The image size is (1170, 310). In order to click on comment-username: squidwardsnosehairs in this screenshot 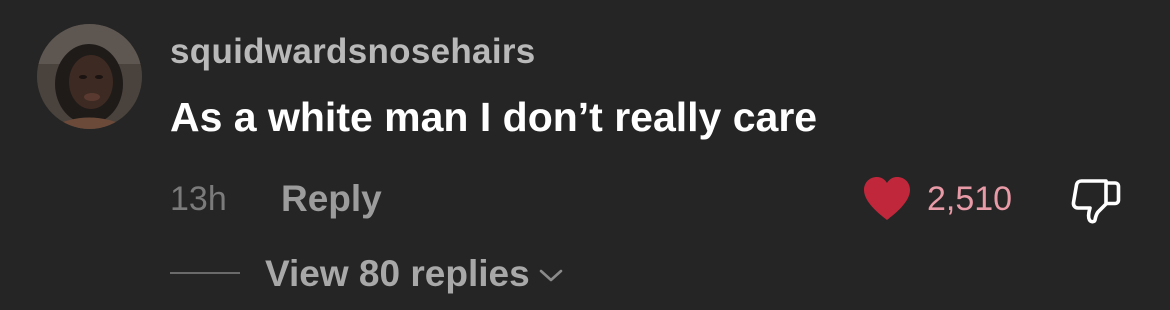, I will do `click(353, 52)`.